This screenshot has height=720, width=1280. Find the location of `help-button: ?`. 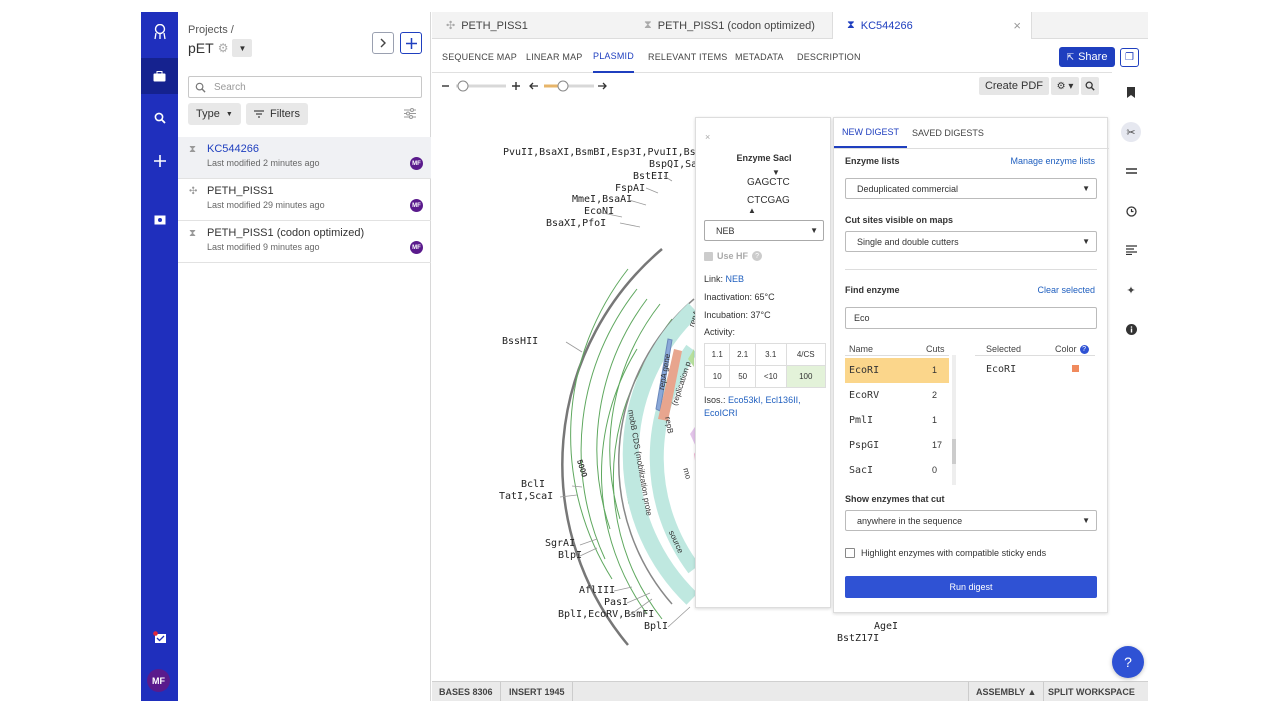

help-button: ? is located at coordinates (1128, 662).